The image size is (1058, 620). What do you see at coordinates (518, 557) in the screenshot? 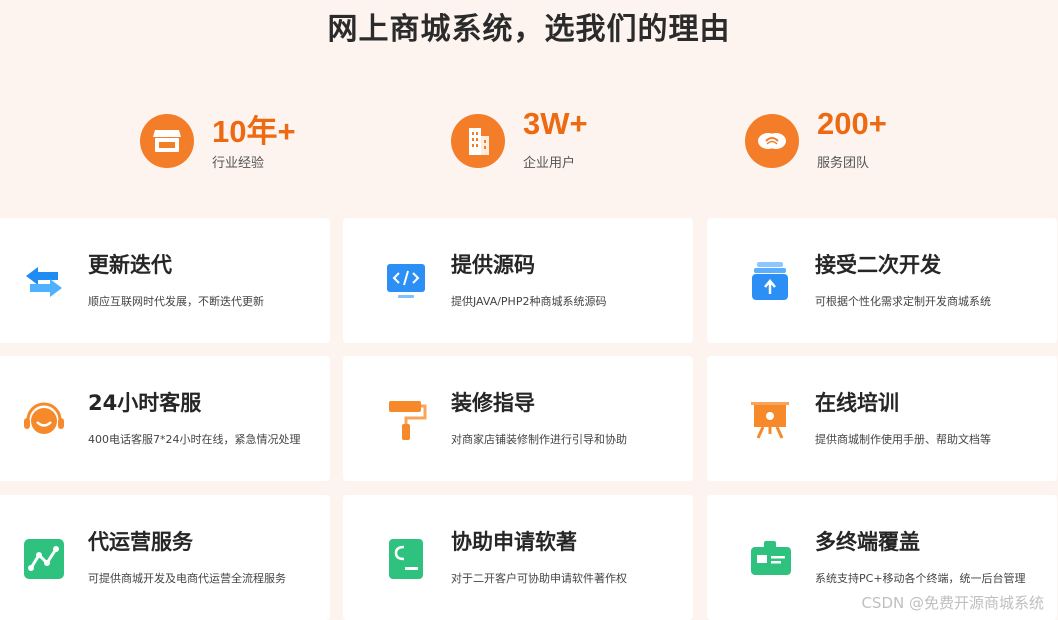
I see `feature-card-copyright: 协助申请软著 对于二开客户可协助申请软件著作权` at bounding box center [518, 557].